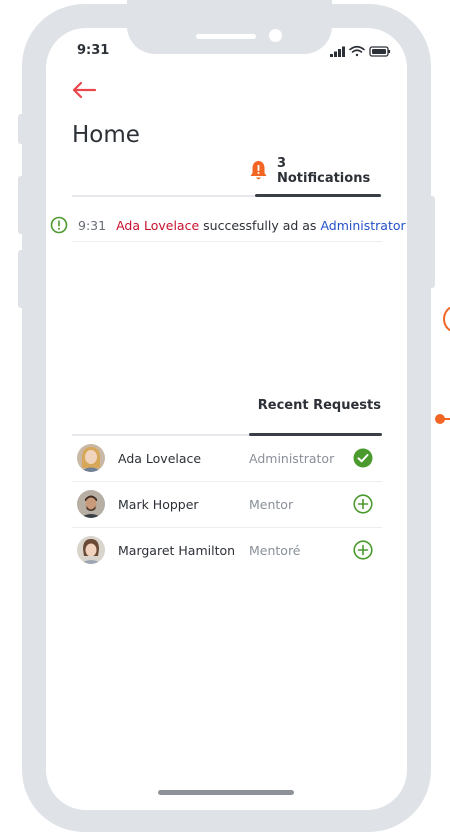 This screenshot has width=450, height=832. What do you see at coordinates (292, 458) in the screenshot?
I see `request-role: Administrator` at bounding box center [292, 458].